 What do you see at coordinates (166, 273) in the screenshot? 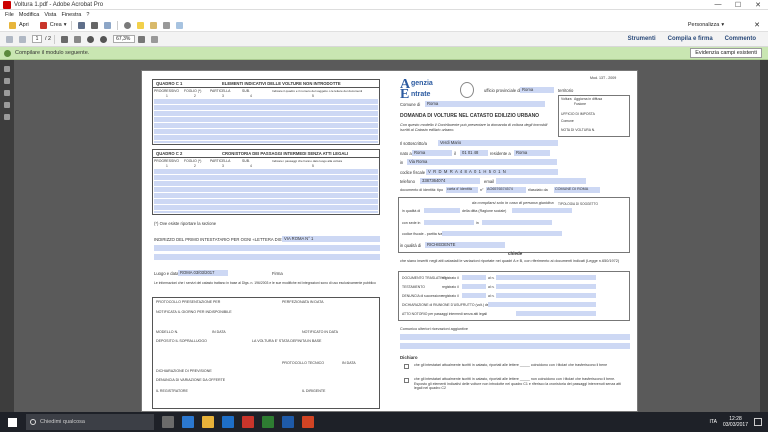
I see `luogo-label: Luogo e data` at bounding box center [166, 273].